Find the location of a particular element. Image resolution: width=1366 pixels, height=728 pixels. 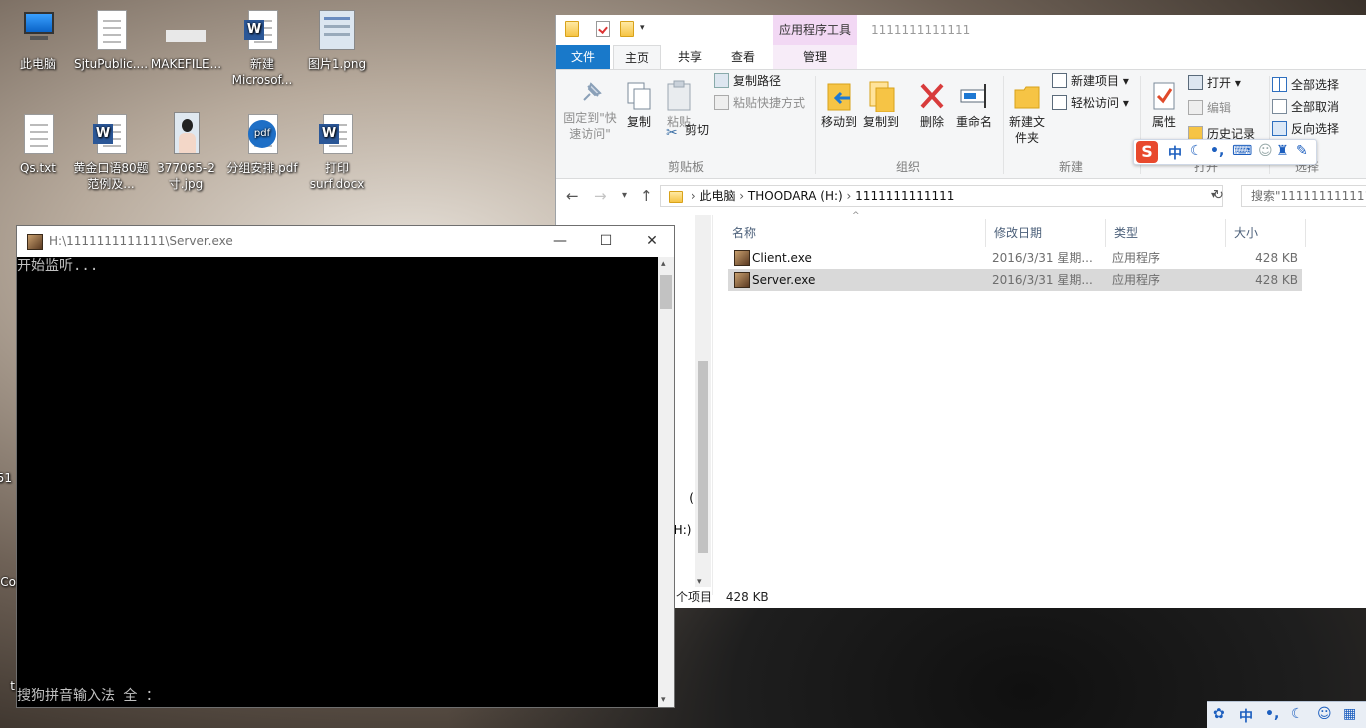

search-input: 搜索"1111111111111" is located at coordinates (1303, 196).